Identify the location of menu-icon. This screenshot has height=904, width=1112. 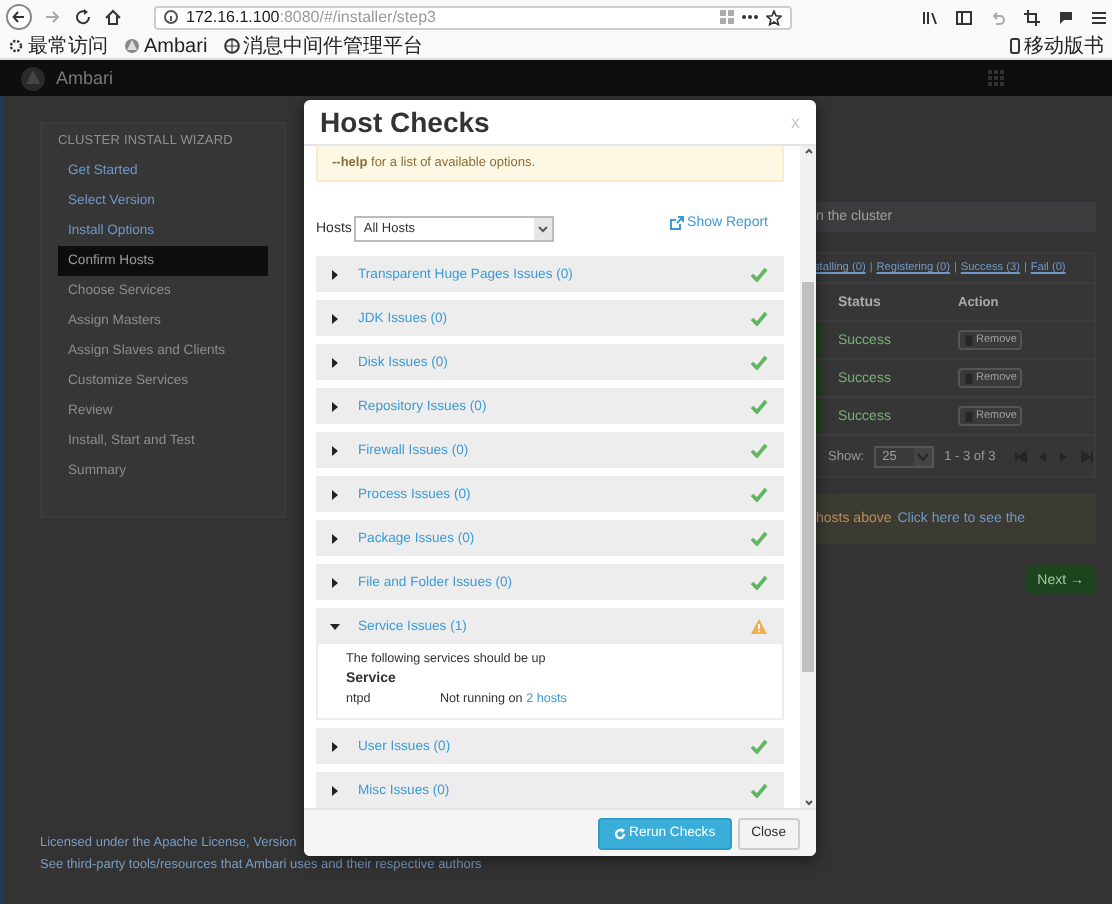
(1099, 17).